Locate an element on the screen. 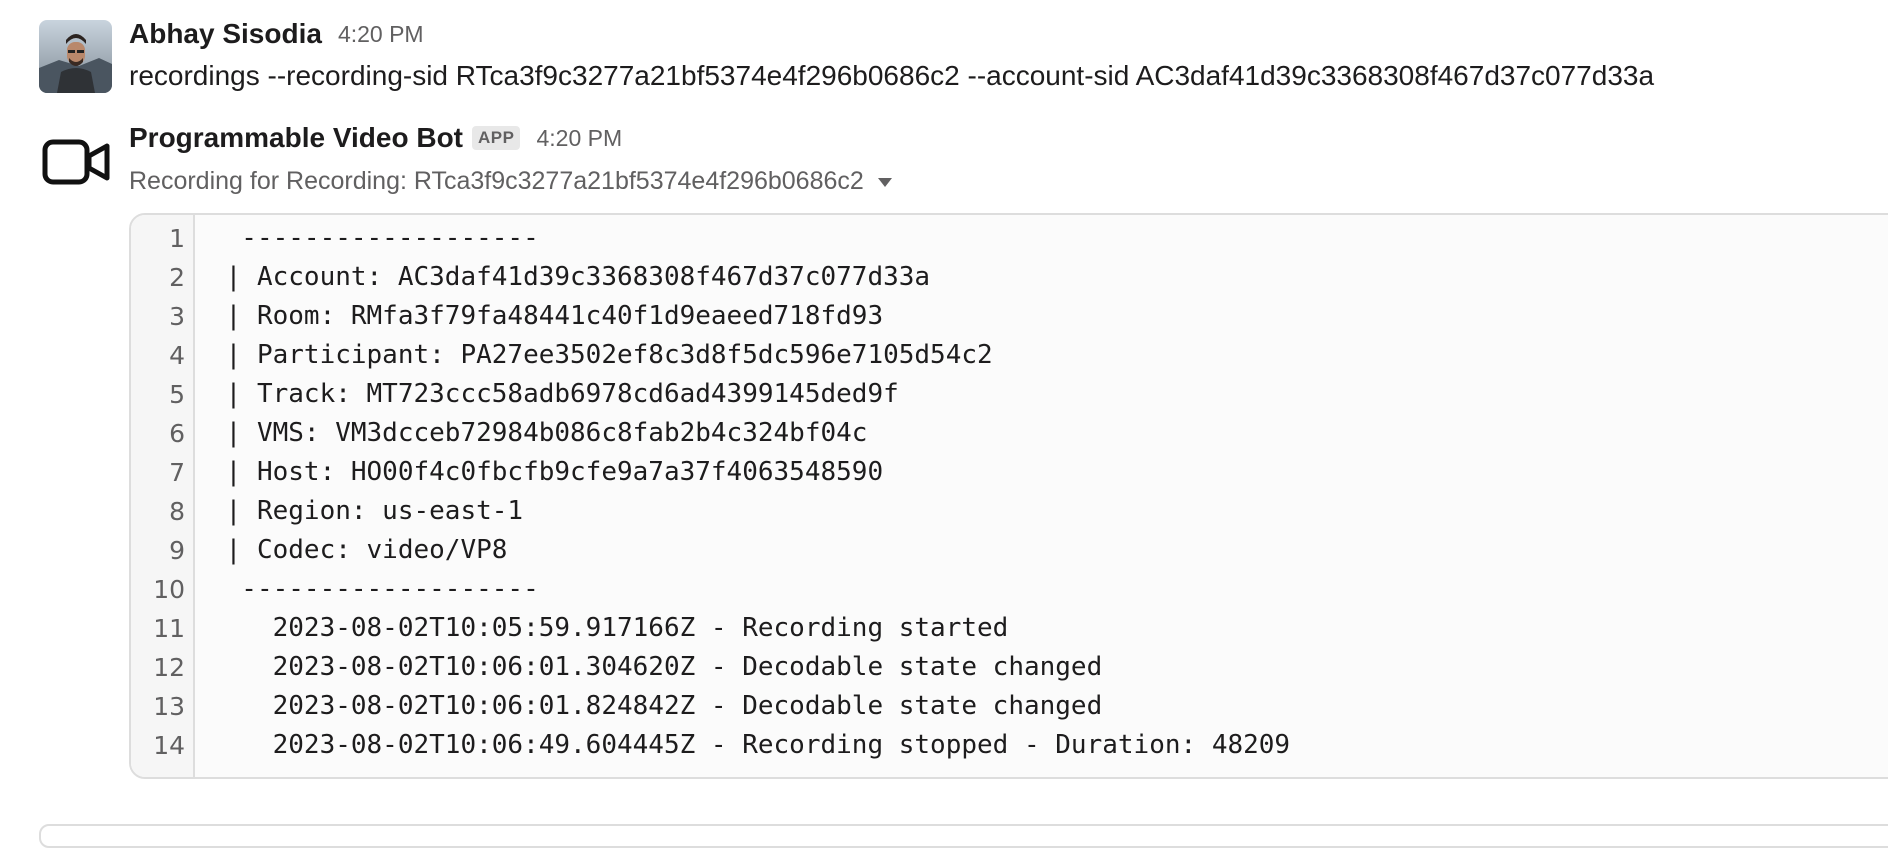 The image size is (1888, 848). sender-name: Programmable Video Bot is located at coordinates (296, 138).